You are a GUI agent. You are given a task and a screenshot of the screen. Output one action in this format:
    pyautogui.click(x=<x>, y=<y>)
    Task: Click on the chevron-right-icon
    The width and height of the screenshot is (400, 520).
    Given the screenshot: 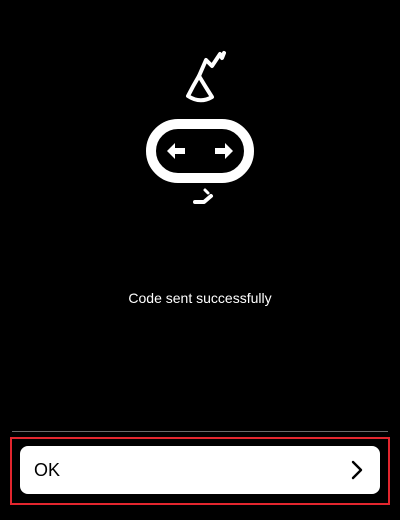 What is the action you would take?
    pyautogui.click(x=357, y=470)
    